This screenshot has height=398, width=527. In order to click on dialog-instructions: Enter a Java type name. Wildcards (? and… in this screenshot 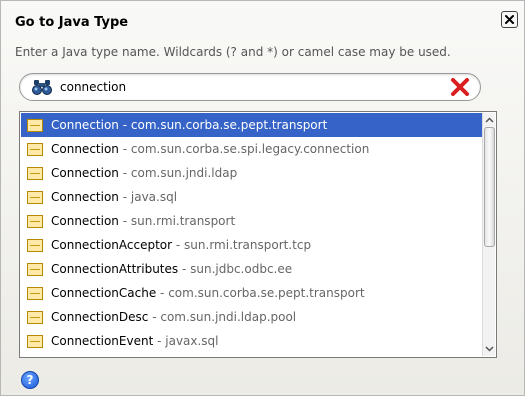, I will do `click(233, 52)`.